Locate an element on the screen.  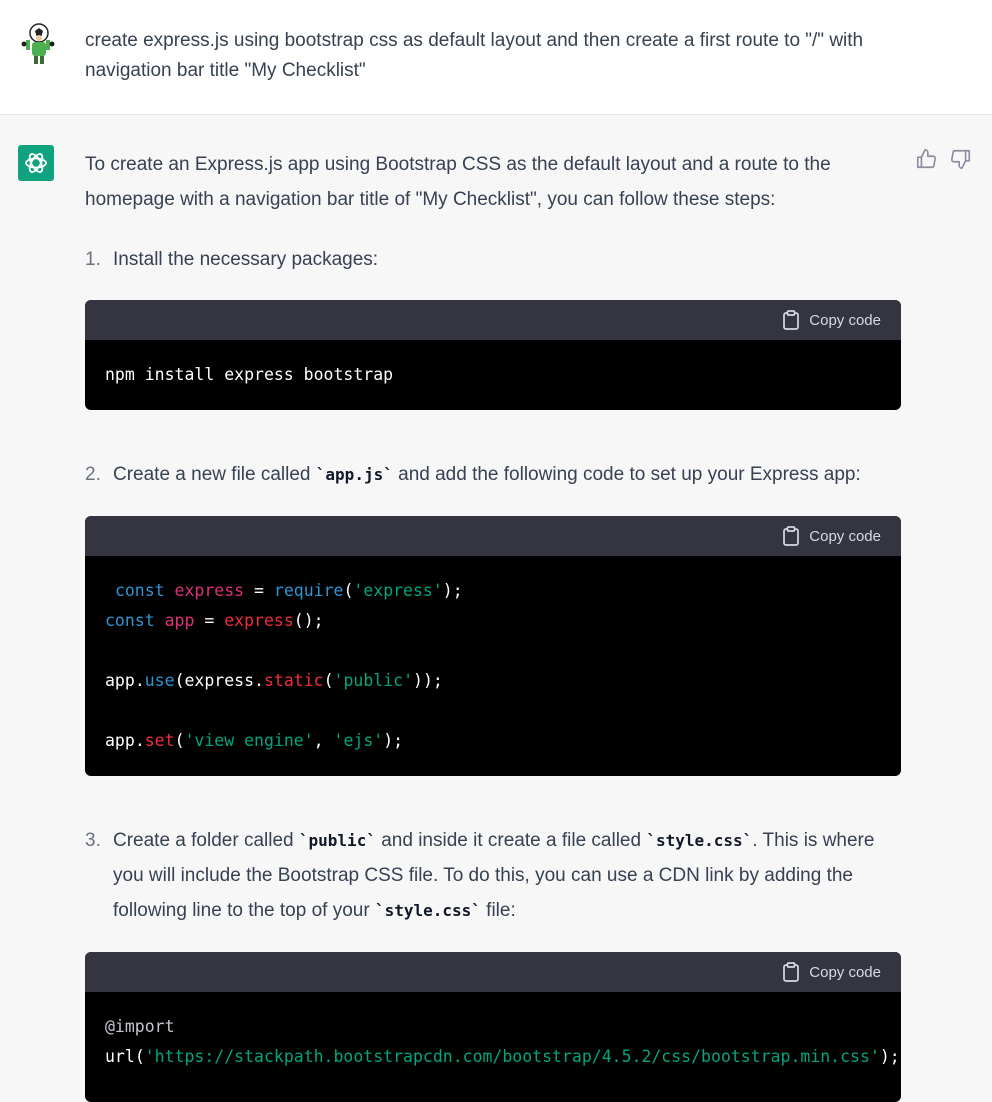
code-line: npm install express bootstrap is located at coordinates (249, 374).